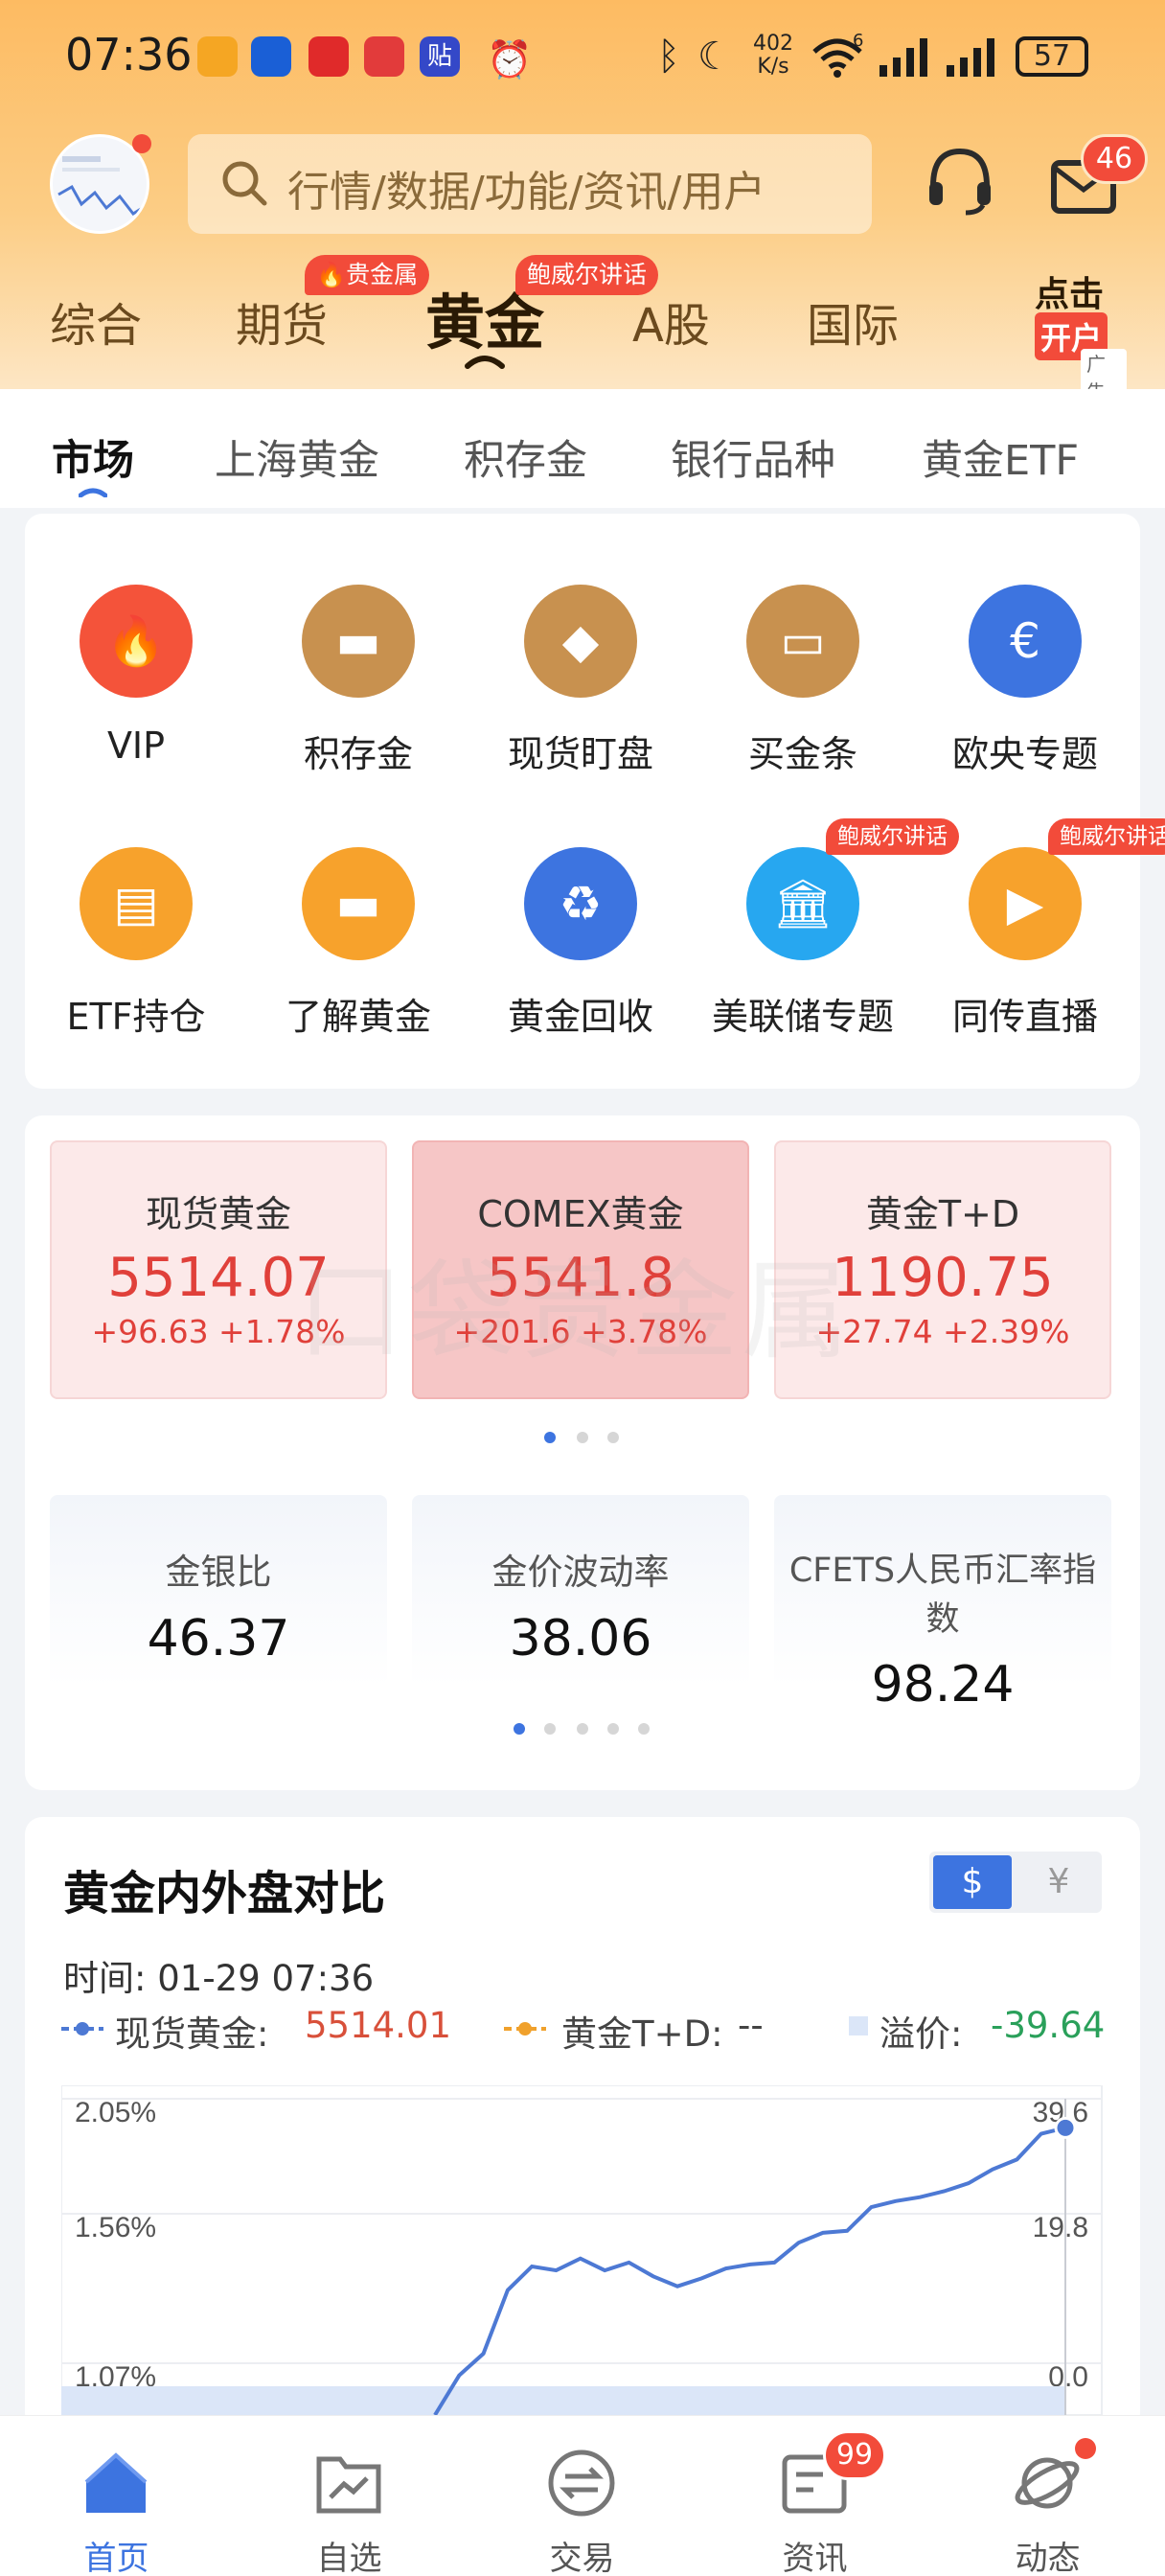 This screenshot has height=2576, width=1165. What do you see at coordinates (1025, 642) in the screenshot?
I see `euro-icon: €` at bounding box center [1025, 642].